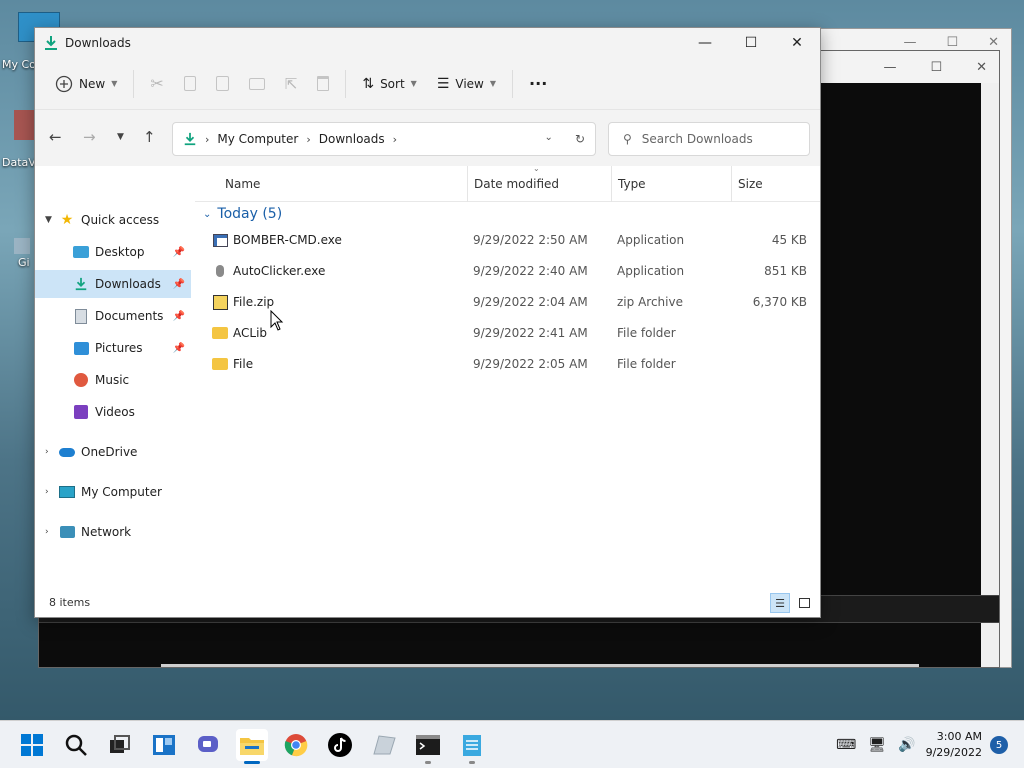  I want to click on console-hscroll-thumb, so click(540, 665).